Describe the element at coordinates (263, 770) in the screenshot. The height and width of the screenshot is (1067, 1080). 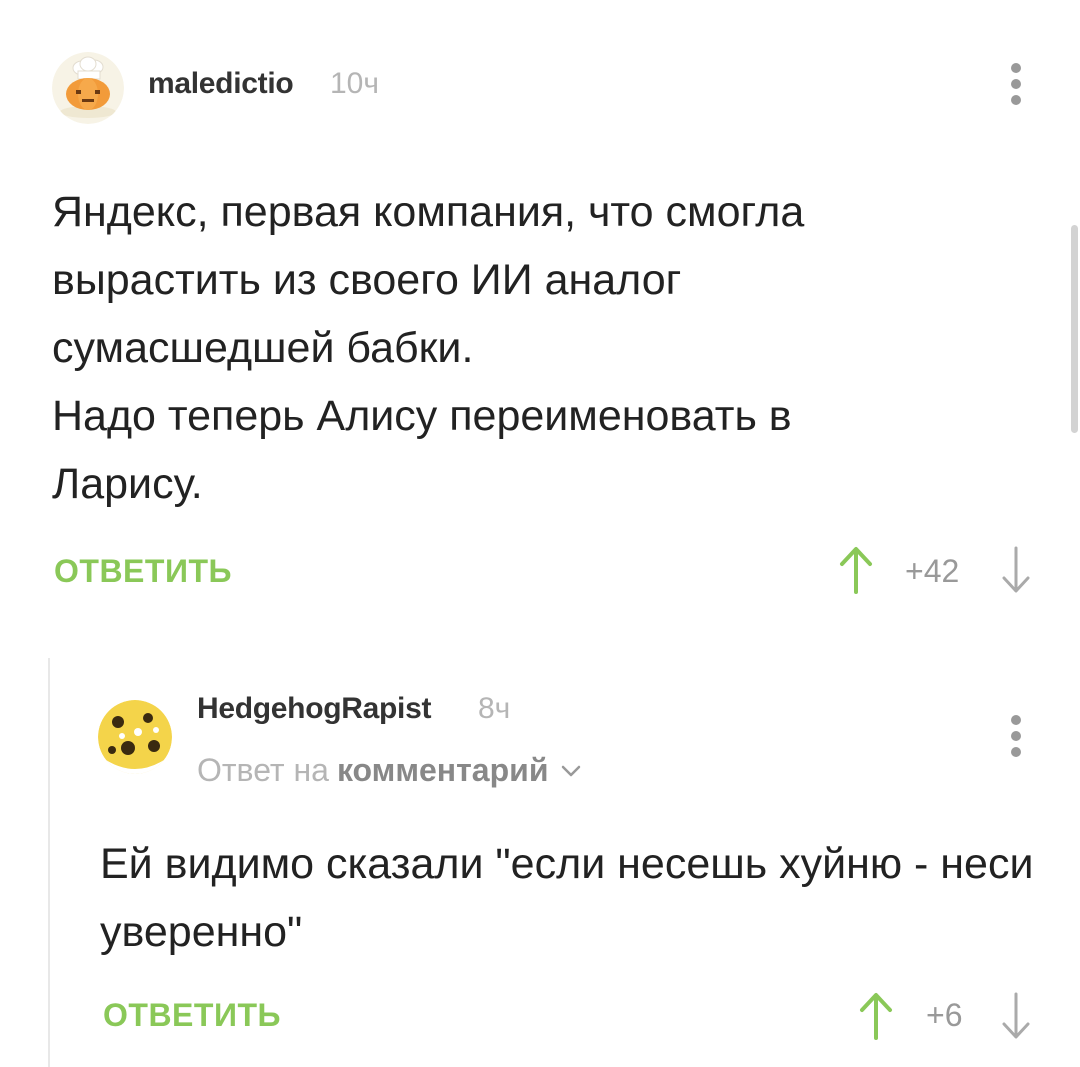
I see `reply-to-prefix: Ответ на` at that location.